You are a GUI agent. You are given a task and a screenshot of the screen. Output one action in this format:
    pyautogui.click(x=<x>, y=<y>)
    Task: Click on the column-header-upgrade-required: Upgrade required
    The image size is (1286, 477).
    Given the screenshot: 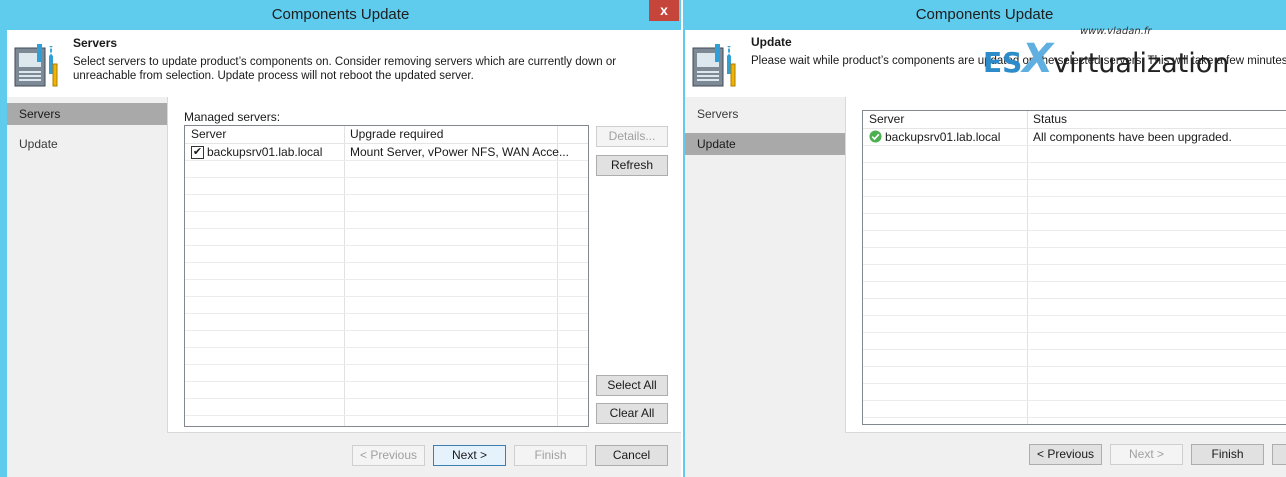 What is the action you would take?
    pyautogui.click(x=396, y=134)
    